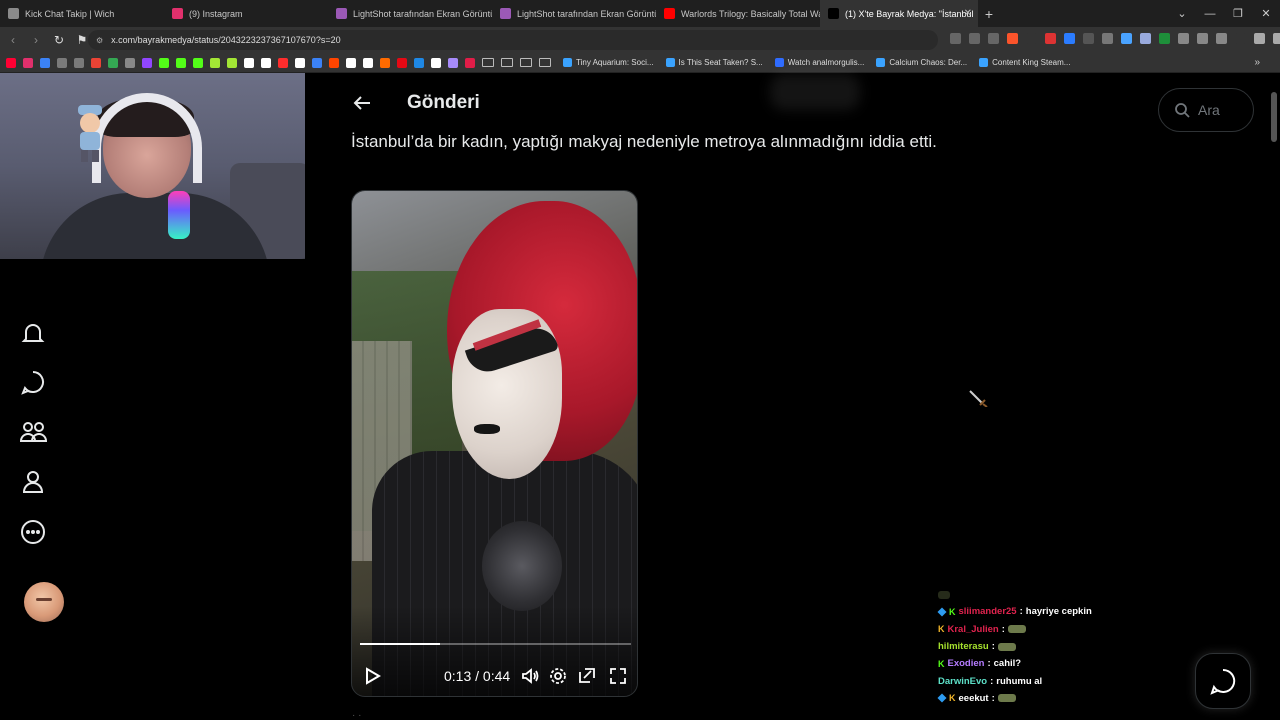  Describe the element at coordinates (1276, 38) in the screenshot. I see `menu-icon` at that location.